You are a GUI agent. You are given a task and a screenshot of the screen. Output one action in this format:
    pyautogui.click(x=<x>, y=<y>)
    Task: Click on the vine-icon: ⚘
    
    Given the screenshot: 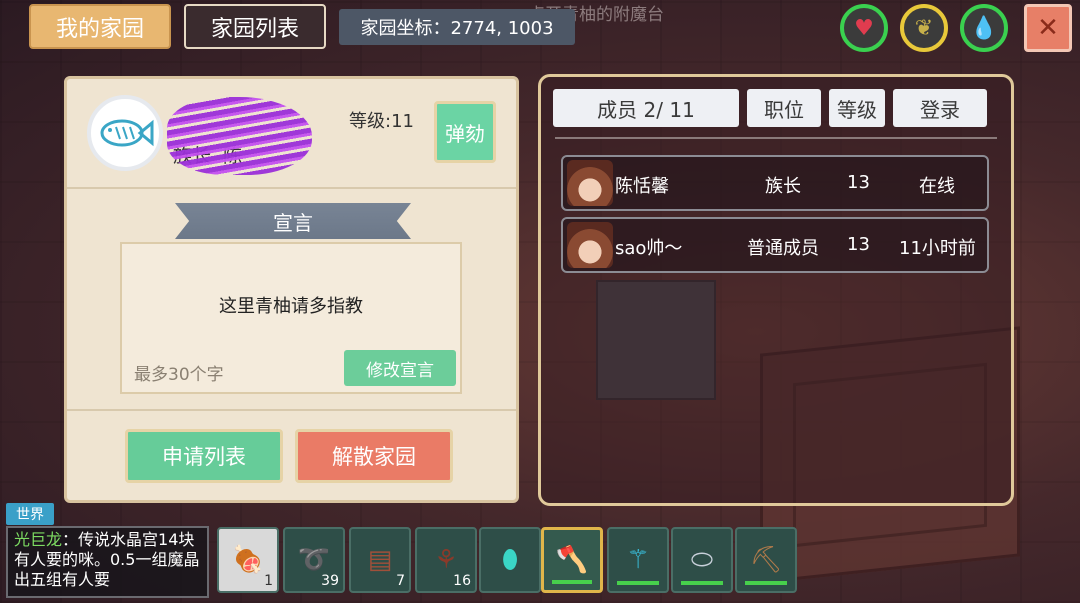 What is the action you would take?
    pyautogui.click(x=446, y=560)
    